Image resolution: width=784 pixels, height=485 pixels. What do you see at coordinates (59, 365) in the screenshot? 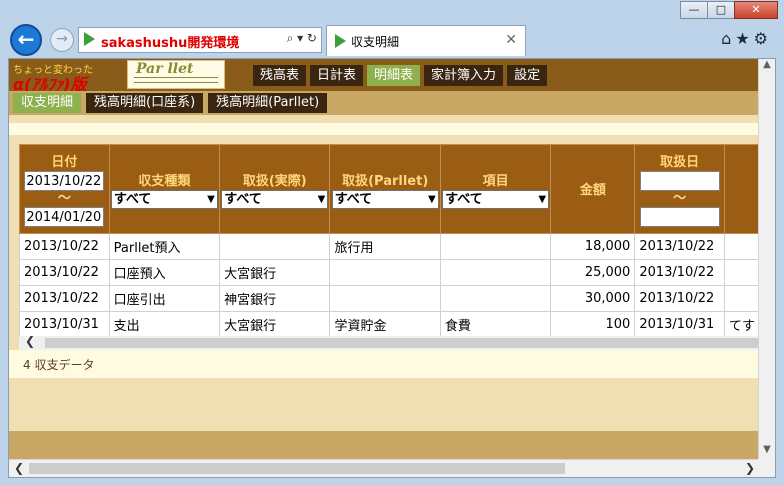
I see `record-count: 4 収支データ` at bounding box center [59, 365].